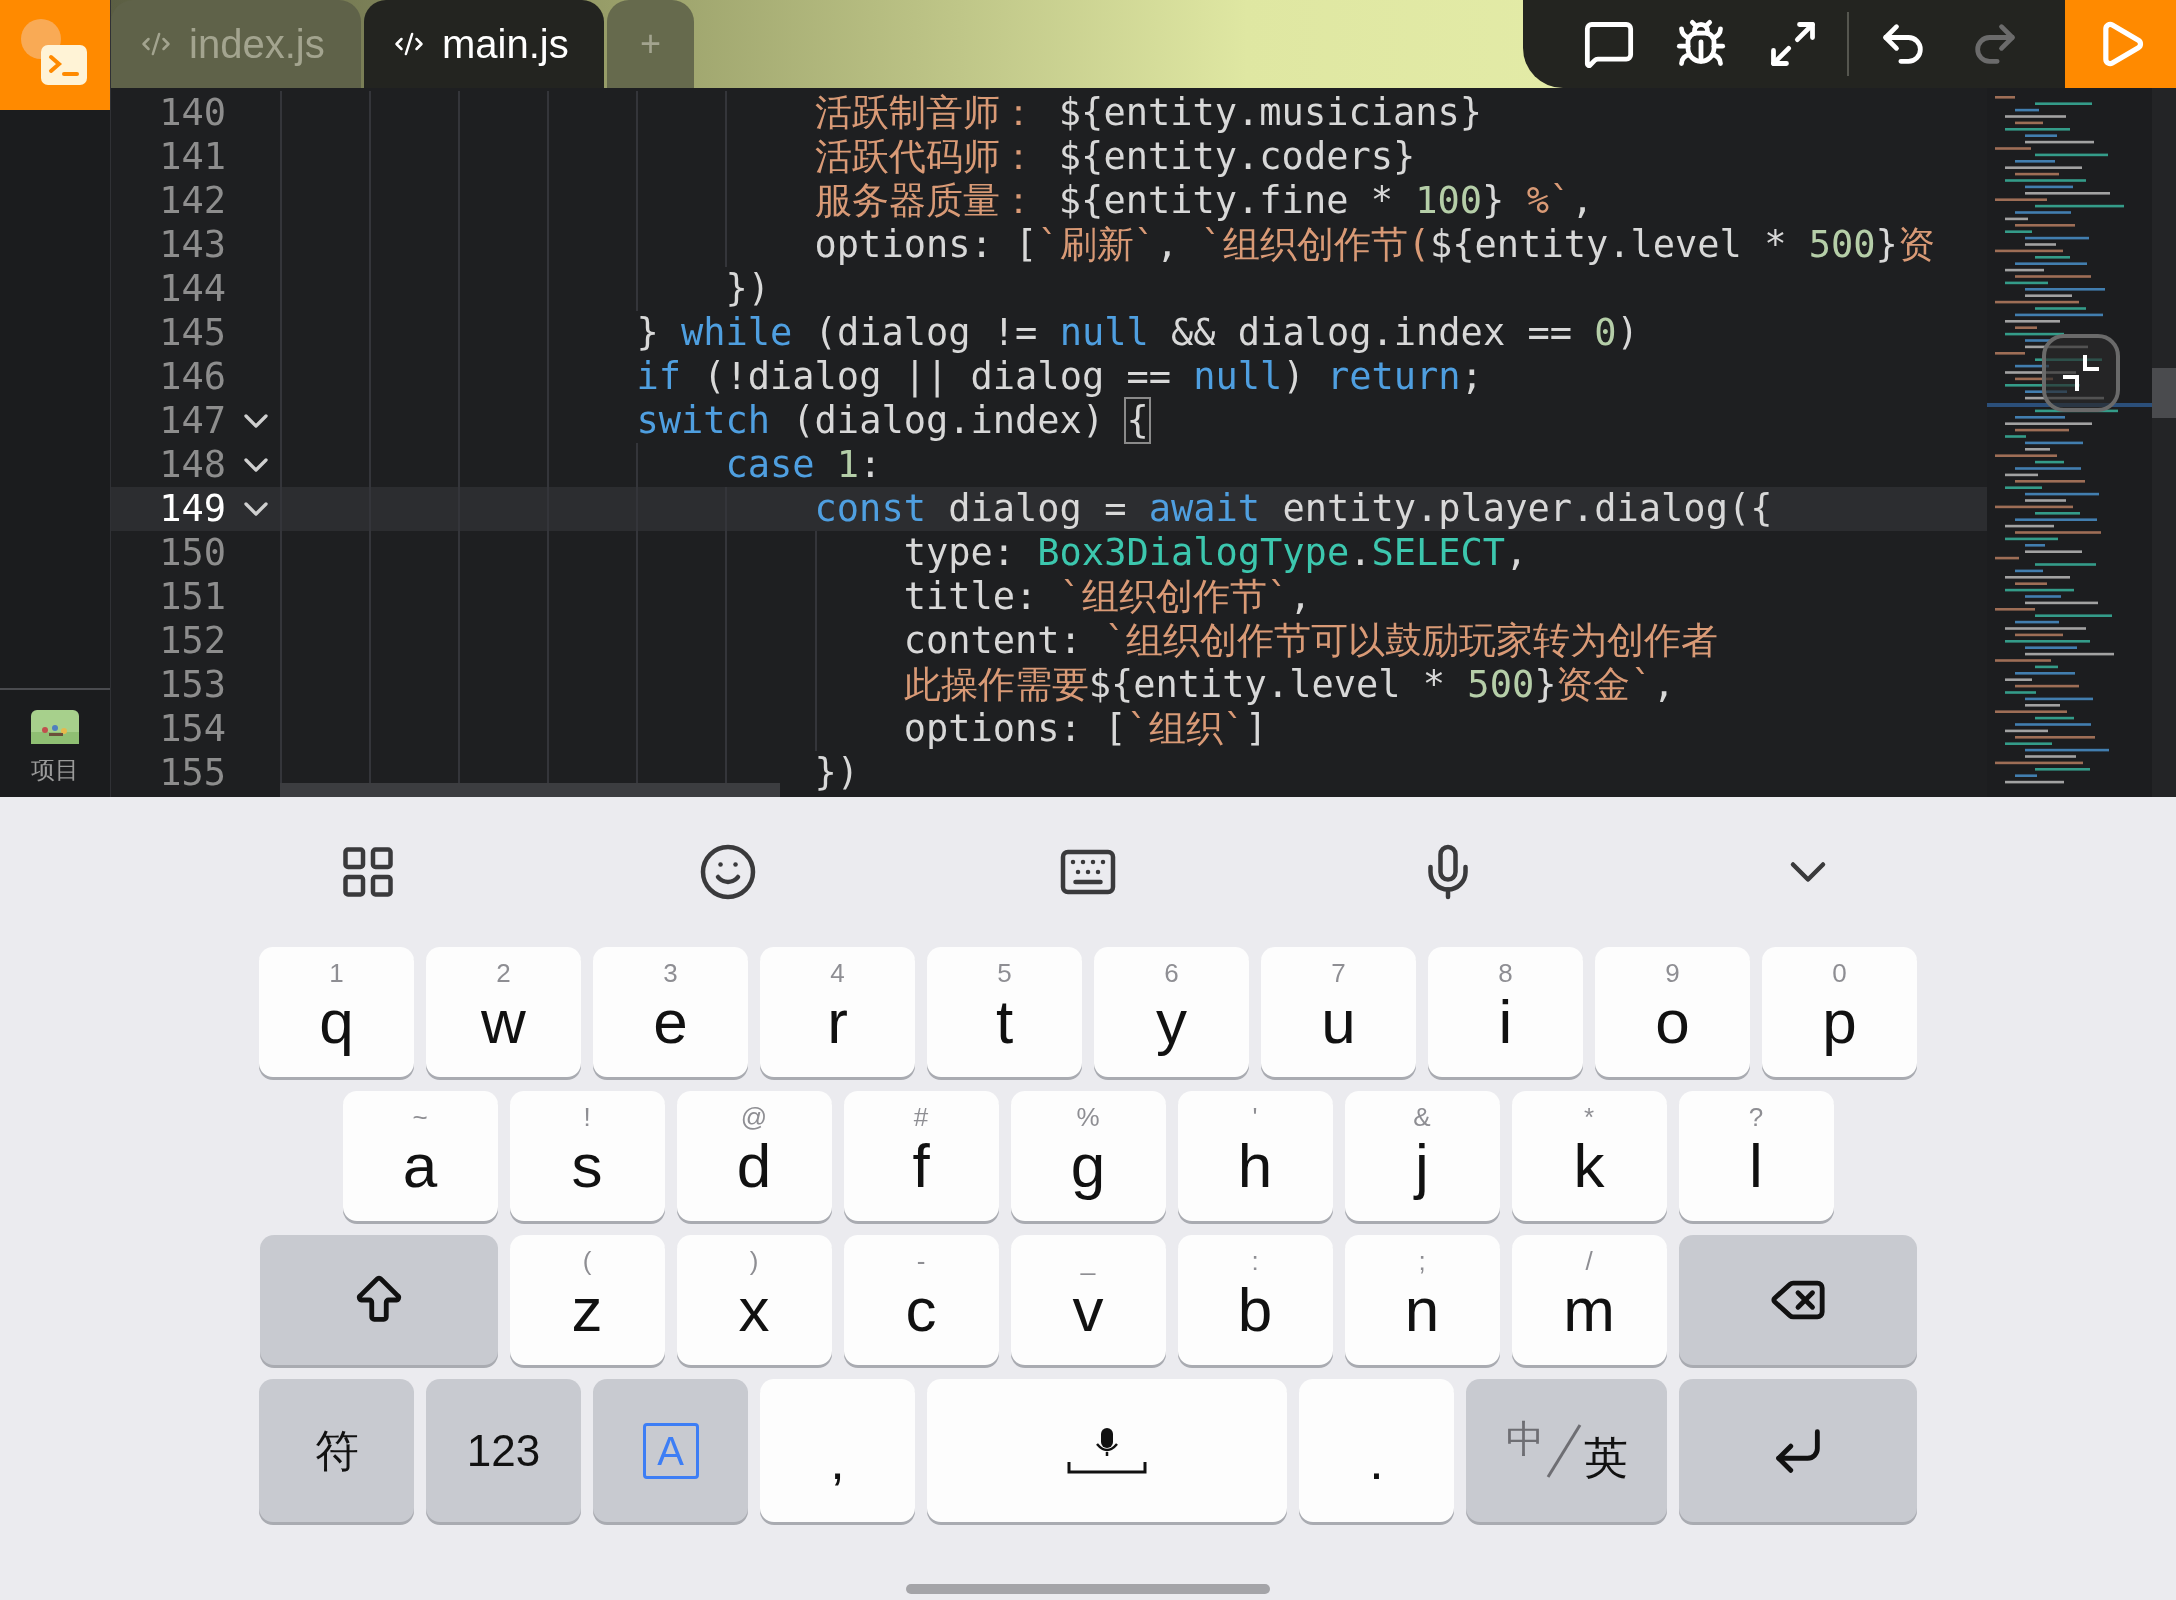 The height and width of the screenshot is (1600, 2176). What do you see at coordinates (754, 1156) in the screenshot?
I see `letter-key: @ d` at bounding box center [754, 1156].